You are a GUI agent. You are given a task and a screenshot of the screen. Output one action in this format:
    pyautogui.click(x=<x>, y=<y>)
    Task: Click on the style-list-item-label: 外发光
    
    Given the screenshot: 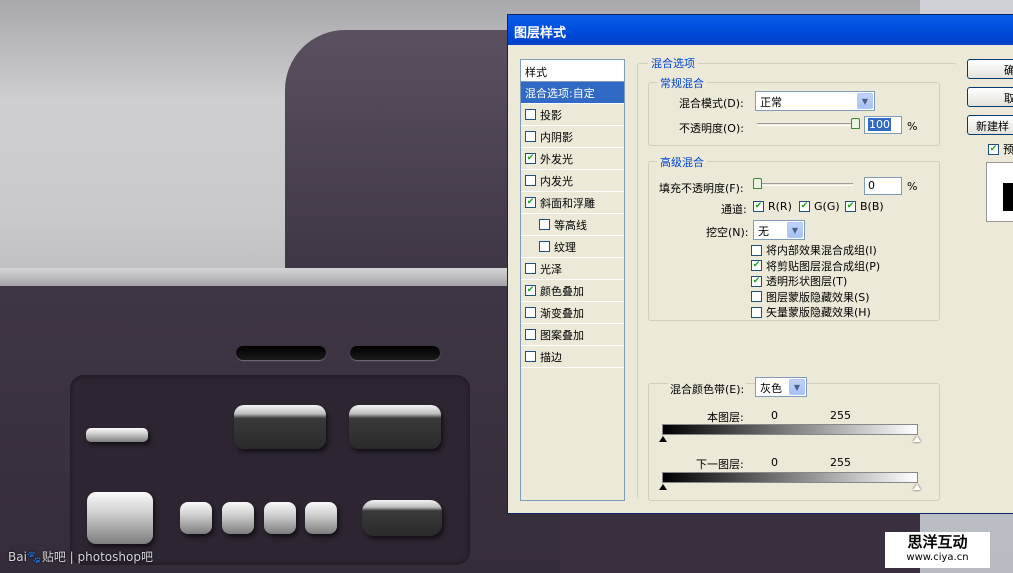 What is the action you would take?
    pyautogui.click(x=556, y=159)
    